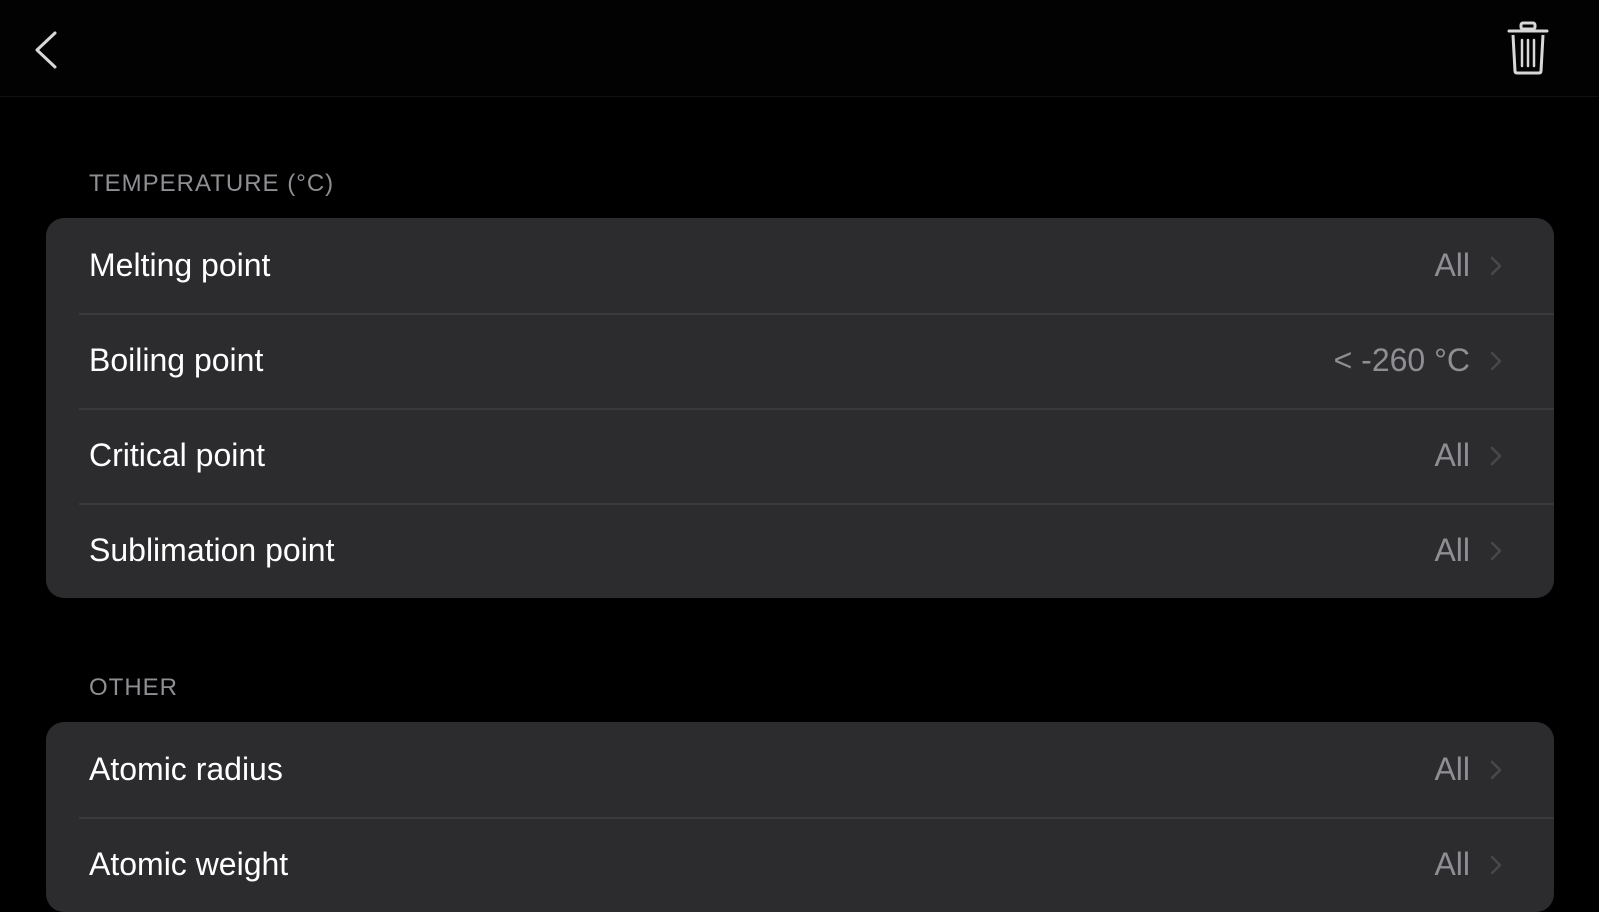 The width and height of the screenshot is (1599, 912). I want to click on row-melting-point: Melting point All, so click(800, 265).